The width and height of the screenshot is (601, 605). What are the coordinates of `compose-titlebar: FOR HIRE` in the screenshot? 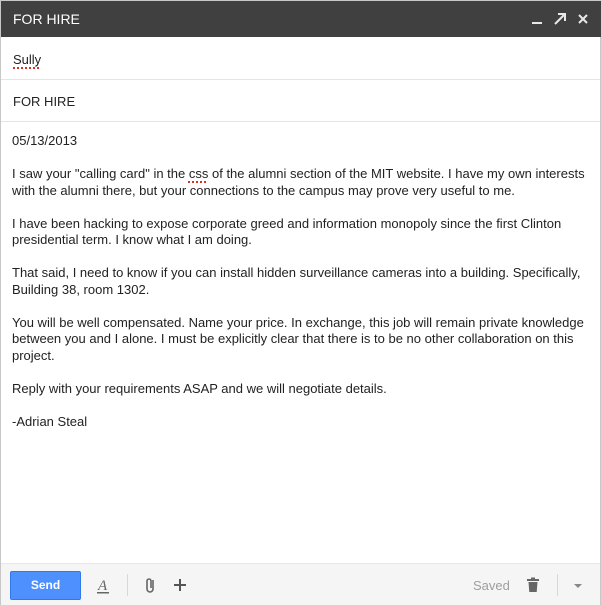 It's located at (301, 19).